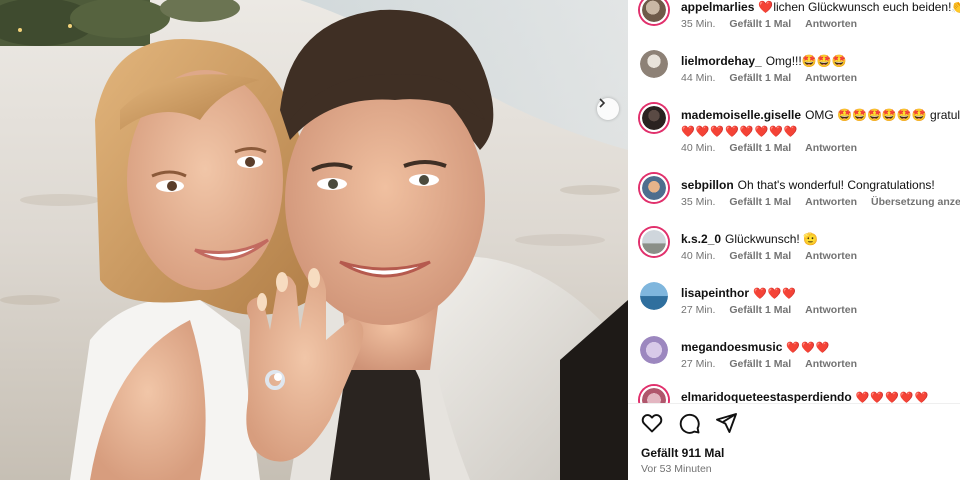  I want to click on comment-meta: 44 Min. Gefällt 1 Mal Antworten, so click(774, 78).